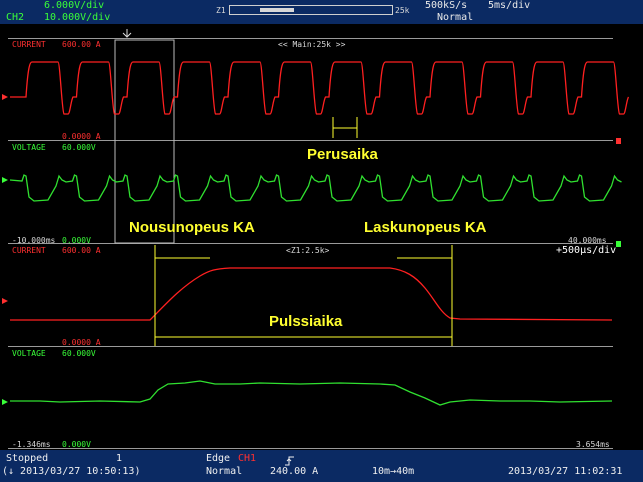  What do you see at coordinates (593, 444) in the screenshot?
I see `zoom-time-end: 3.654ms` at bounding box center [593, 444].